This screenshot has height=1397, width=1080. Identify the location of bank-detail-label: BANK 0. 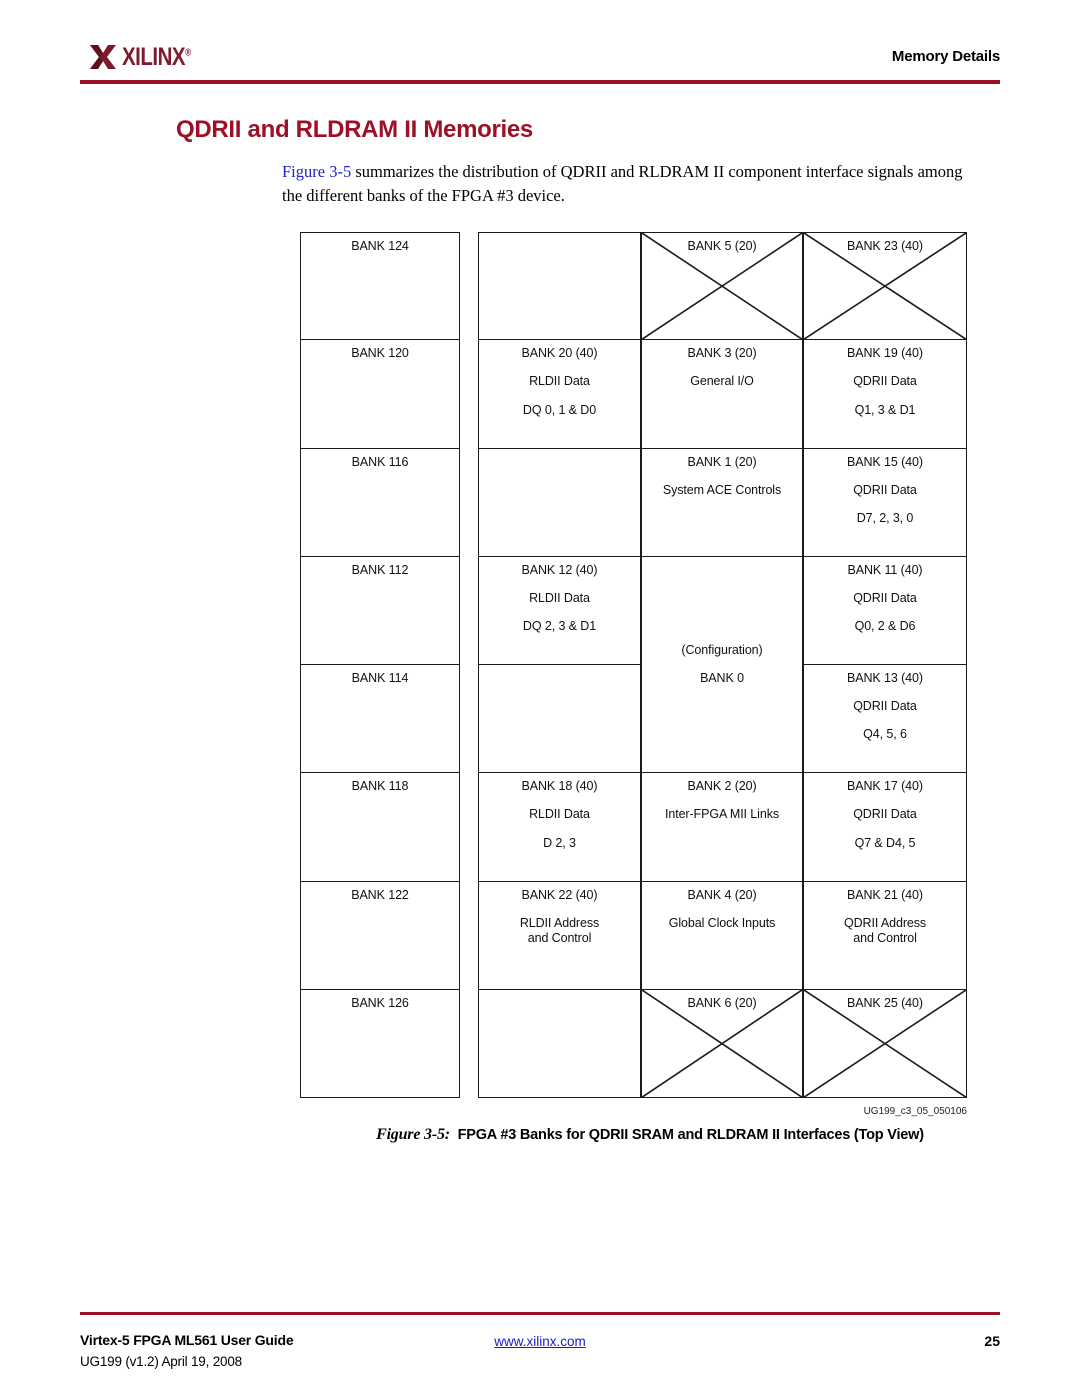
(722, 678).